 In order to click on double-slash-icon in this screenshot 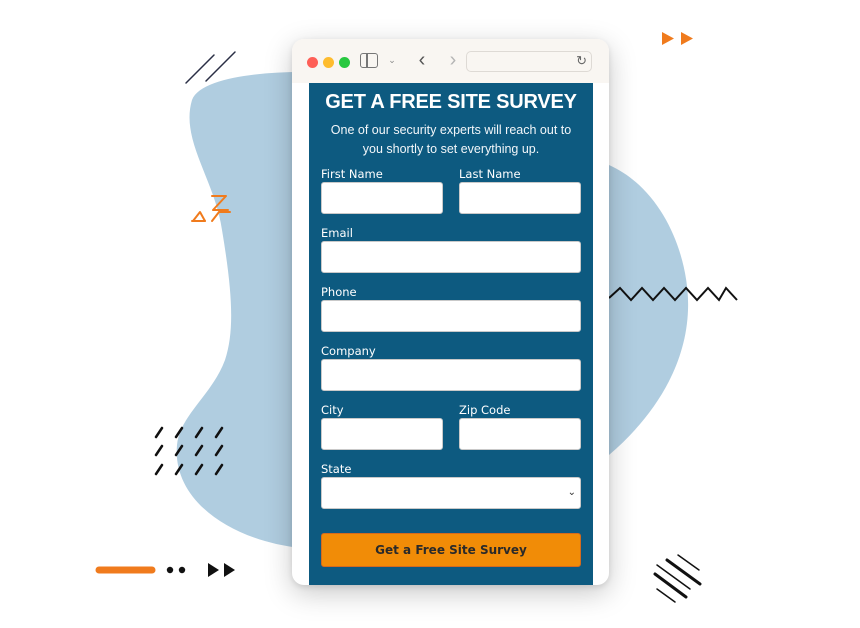, I will do `click(210, 67)`.